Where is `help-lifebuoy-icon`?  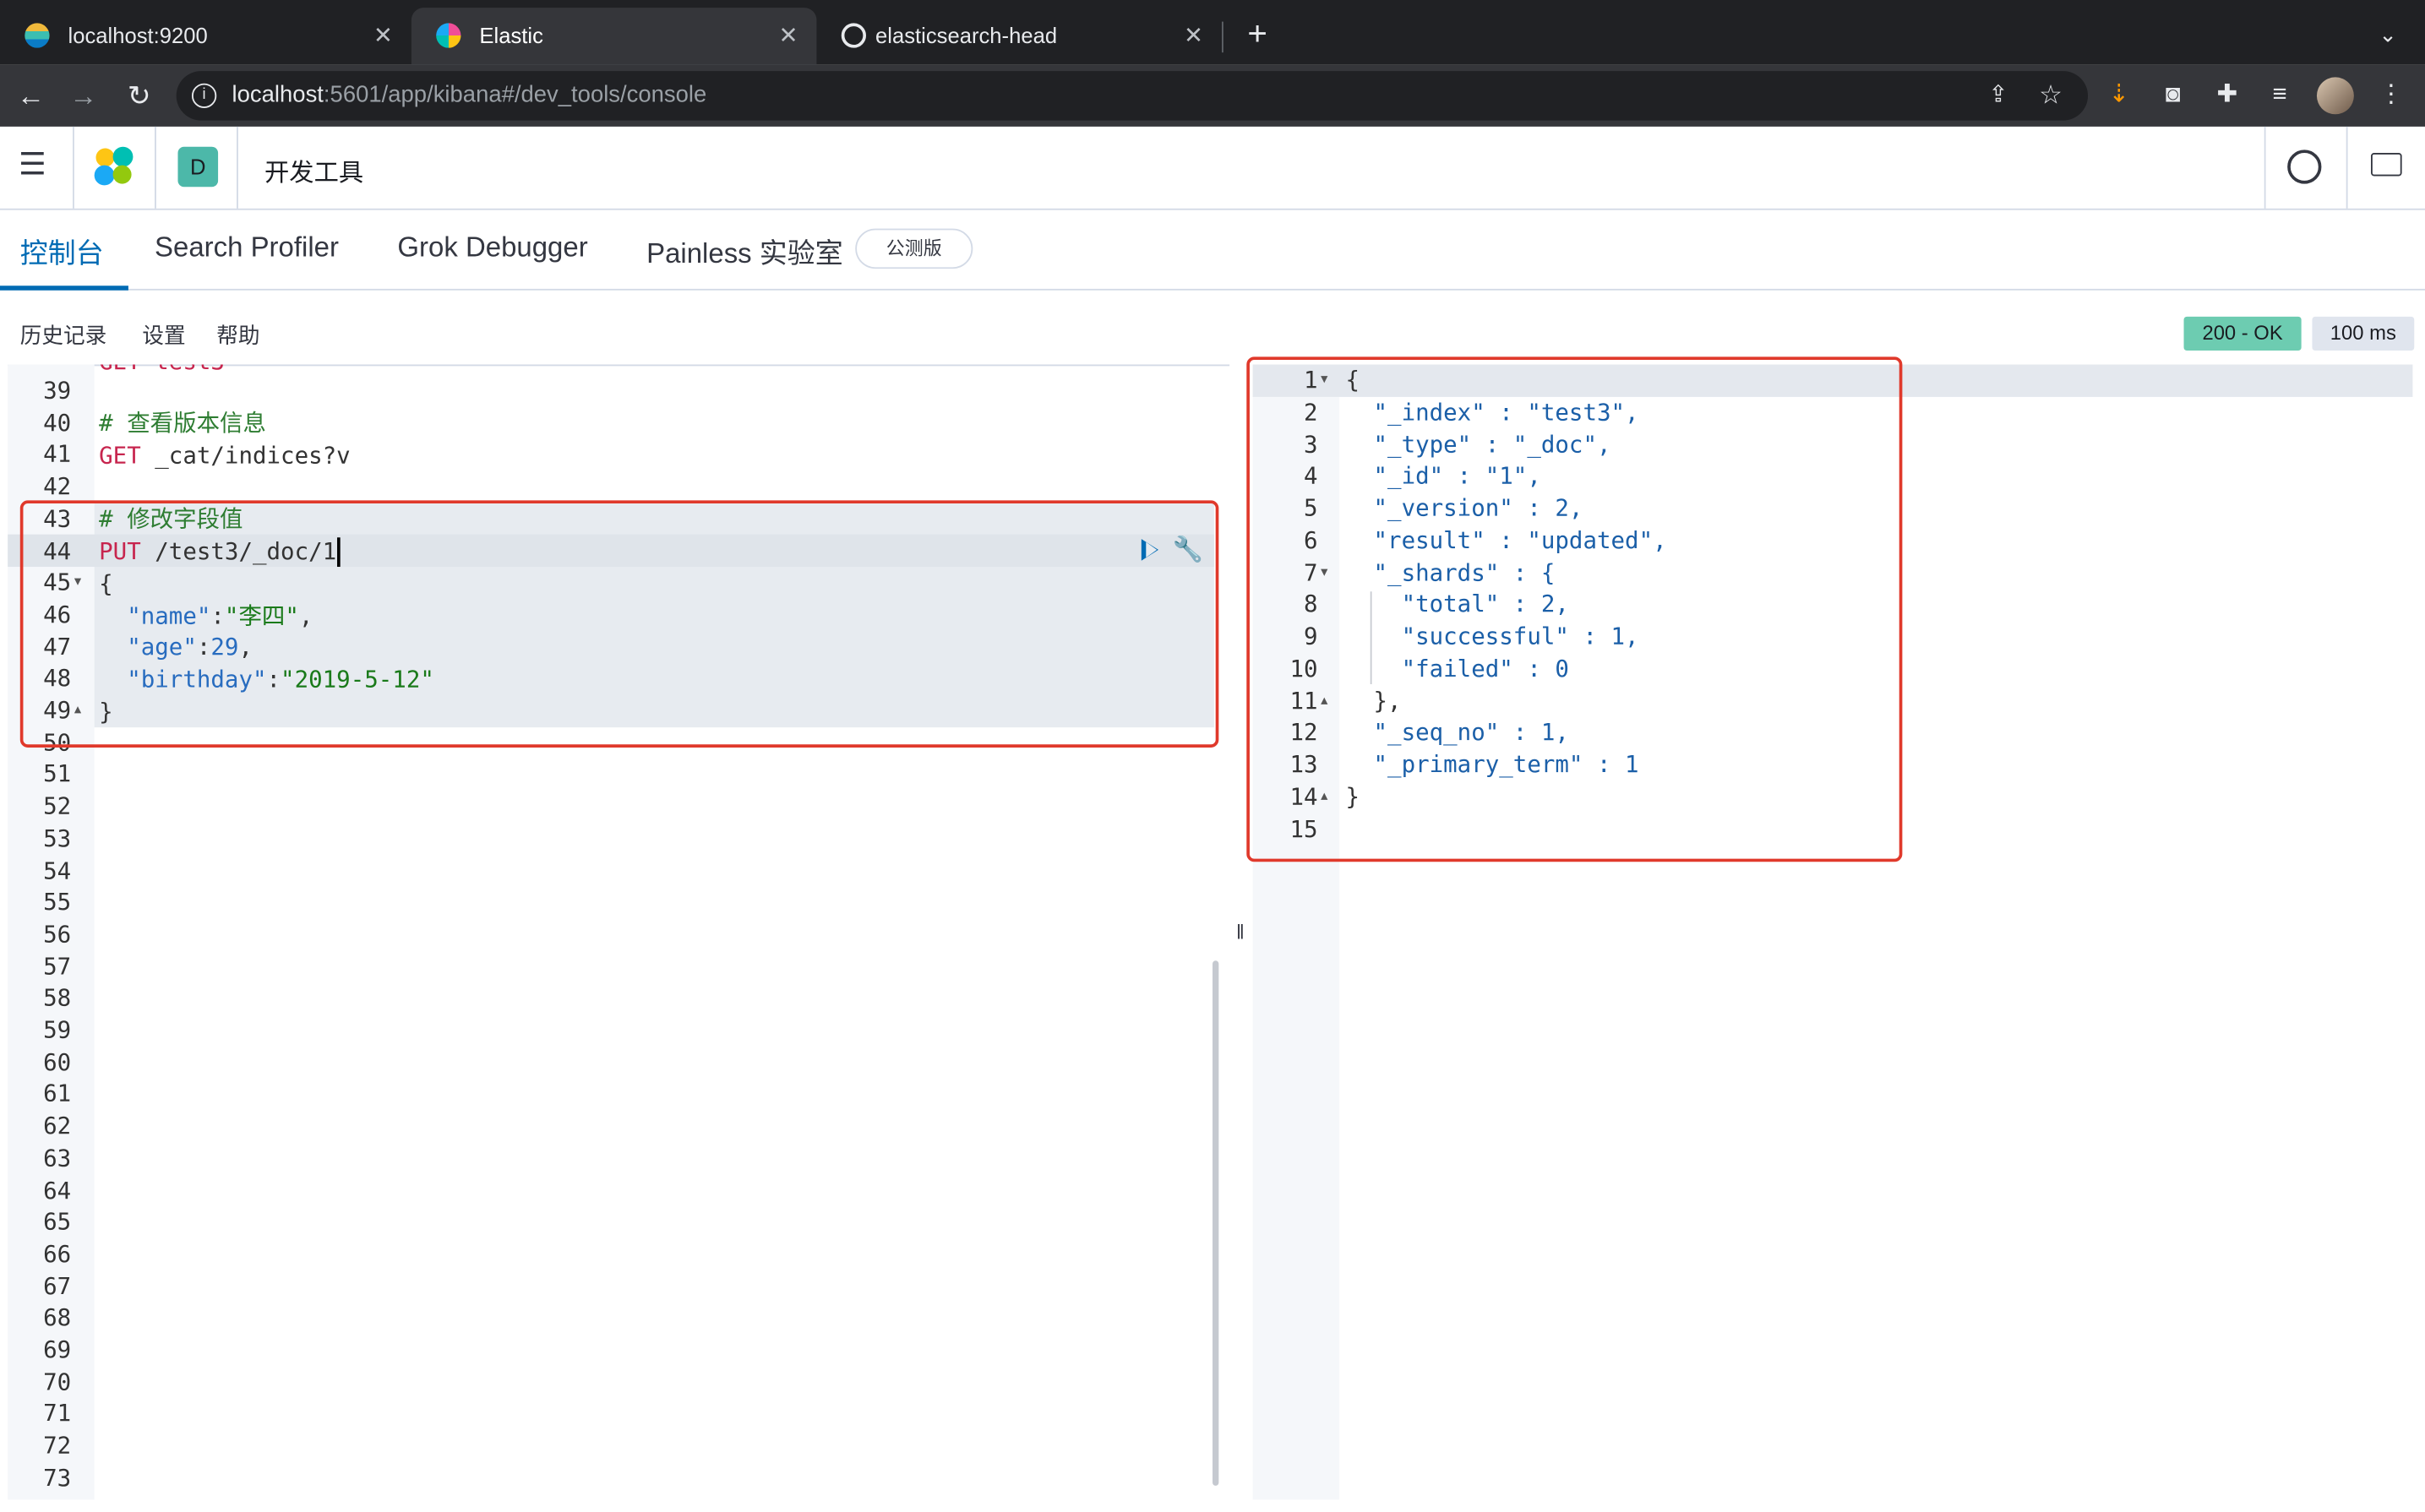 help-lifebuoy-icon is located at coordinates (2304, 167).